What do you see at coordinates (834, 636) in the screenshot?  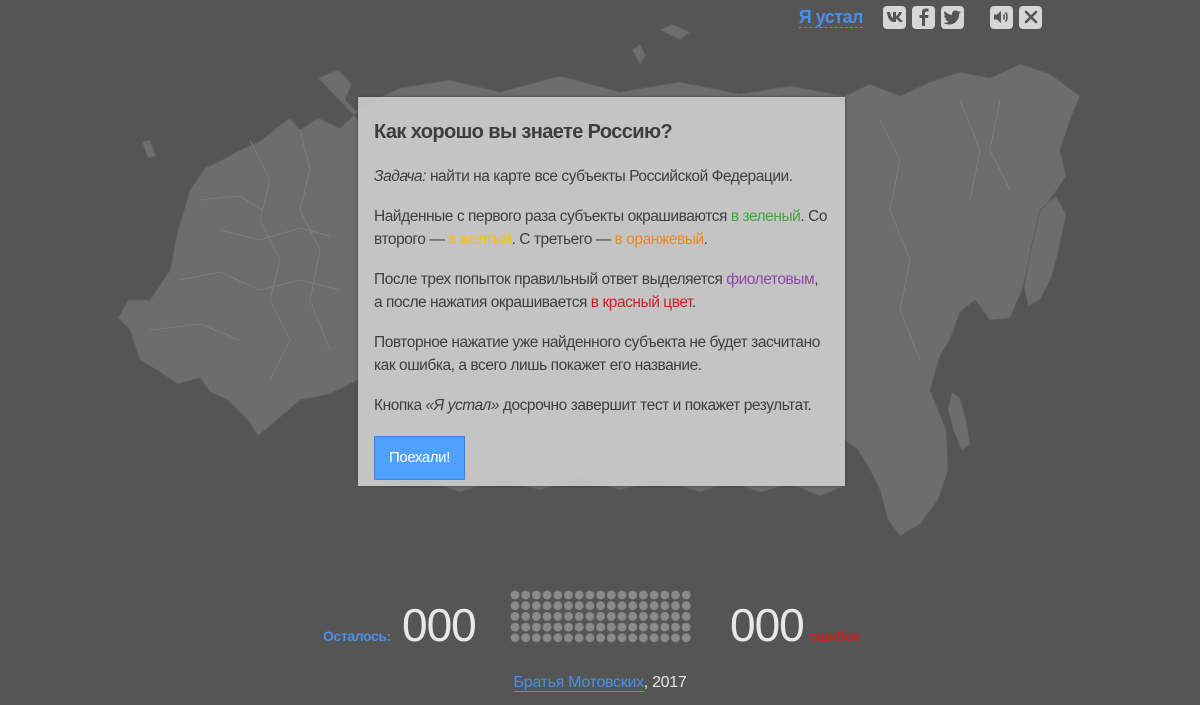 I see `errors-label: ошибок` at bounding box center [834, 636].